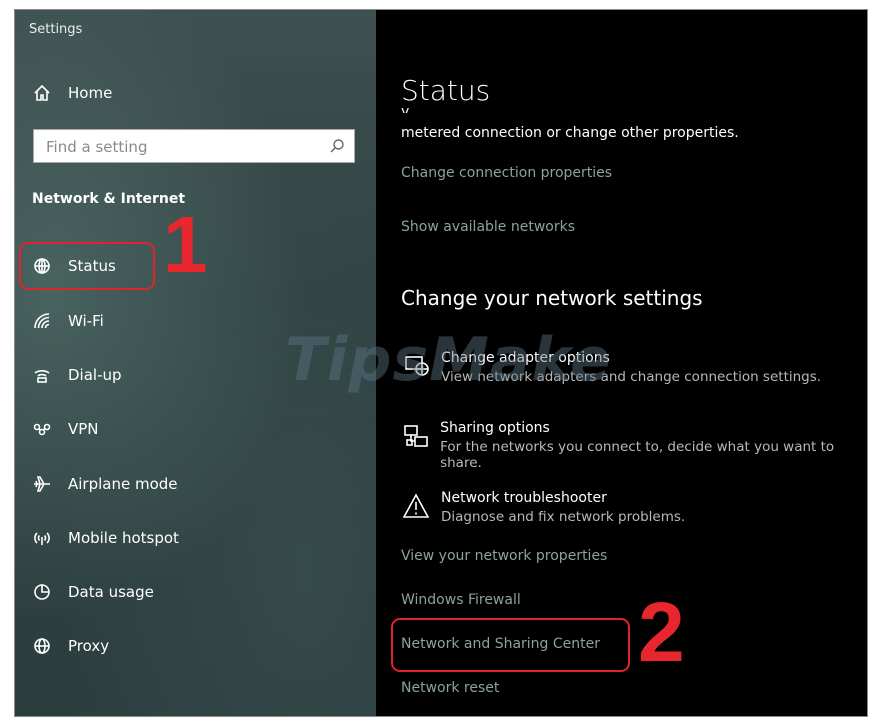 This screenshot has width=870, height=717. What do you see at coordinates (185, 244) in the screenshot?
I see `annotation-marker-1: 1` at bounding box center [185, 244].